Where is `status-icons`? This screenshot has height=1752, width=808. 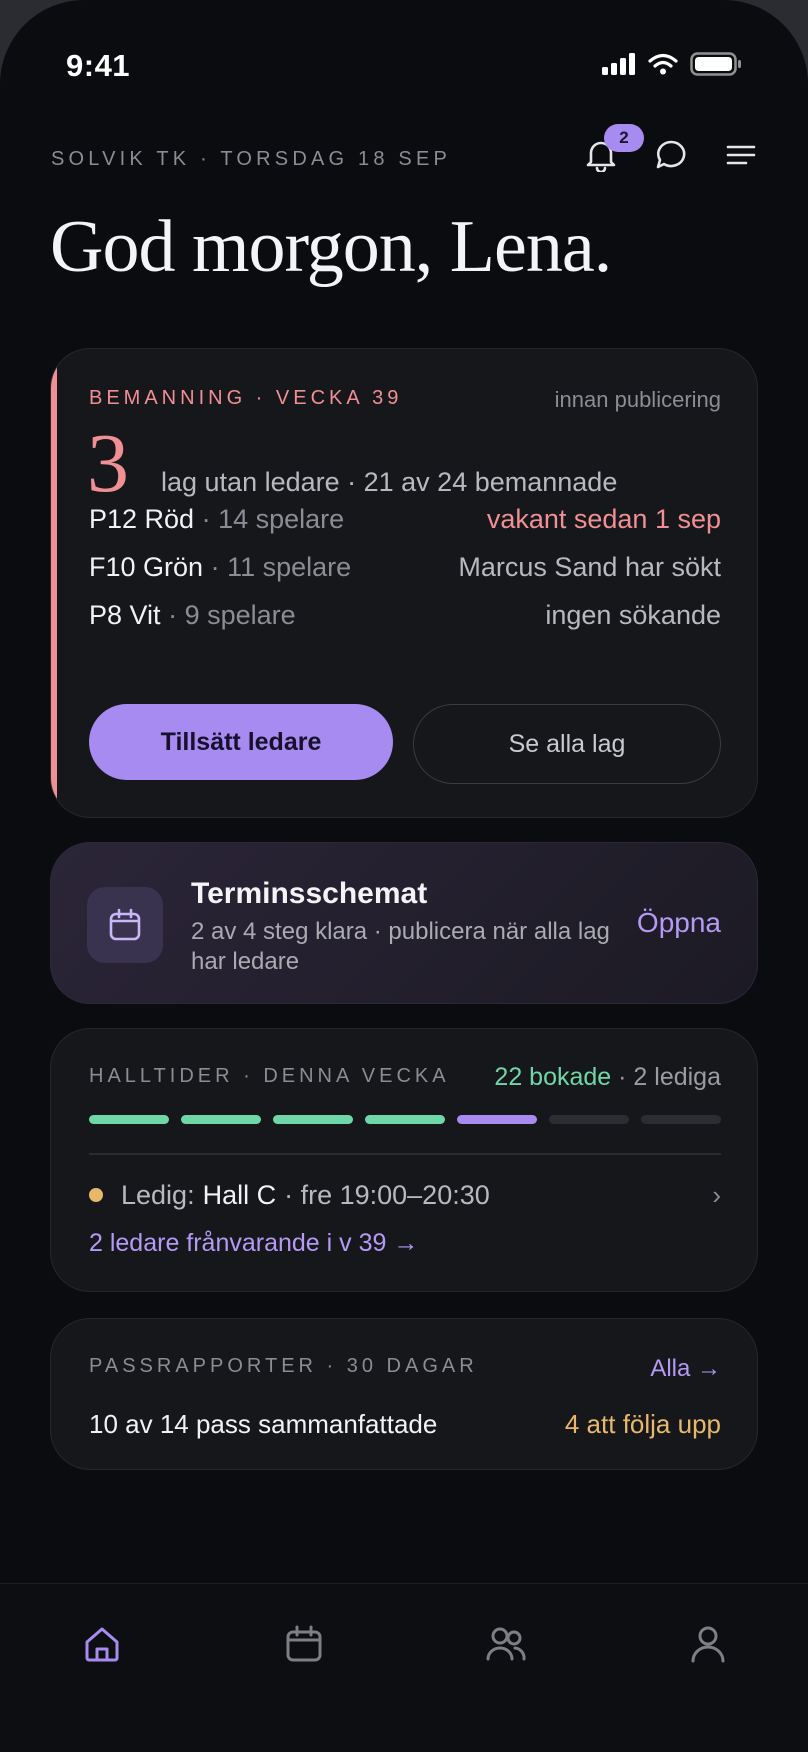
status-icons is located at coordinates (672, 66).